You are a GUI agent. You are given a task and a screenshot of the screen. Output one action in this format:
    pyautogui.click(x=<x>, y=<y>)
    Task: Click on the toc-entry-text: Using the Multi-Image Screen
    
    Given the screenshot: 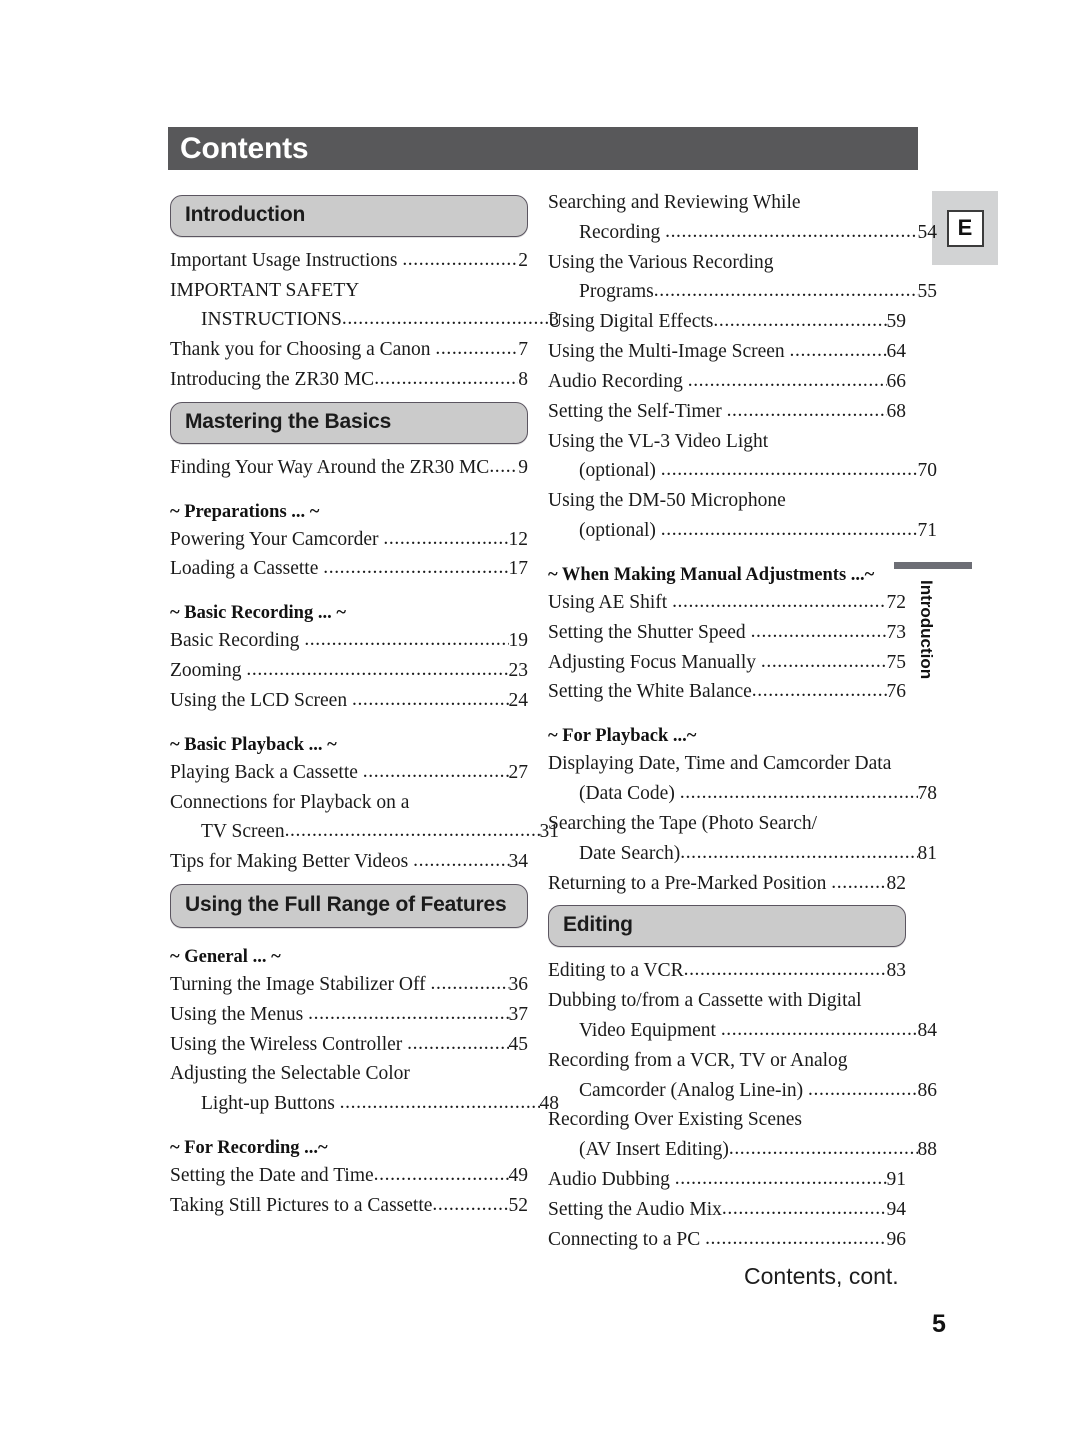 What is the action you would take?
    pyautogui.click(x=669, y=352)
    